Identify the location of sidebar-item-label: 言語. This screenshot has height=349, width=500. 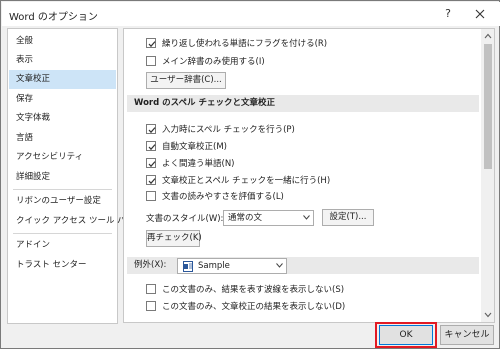
(25, 138).